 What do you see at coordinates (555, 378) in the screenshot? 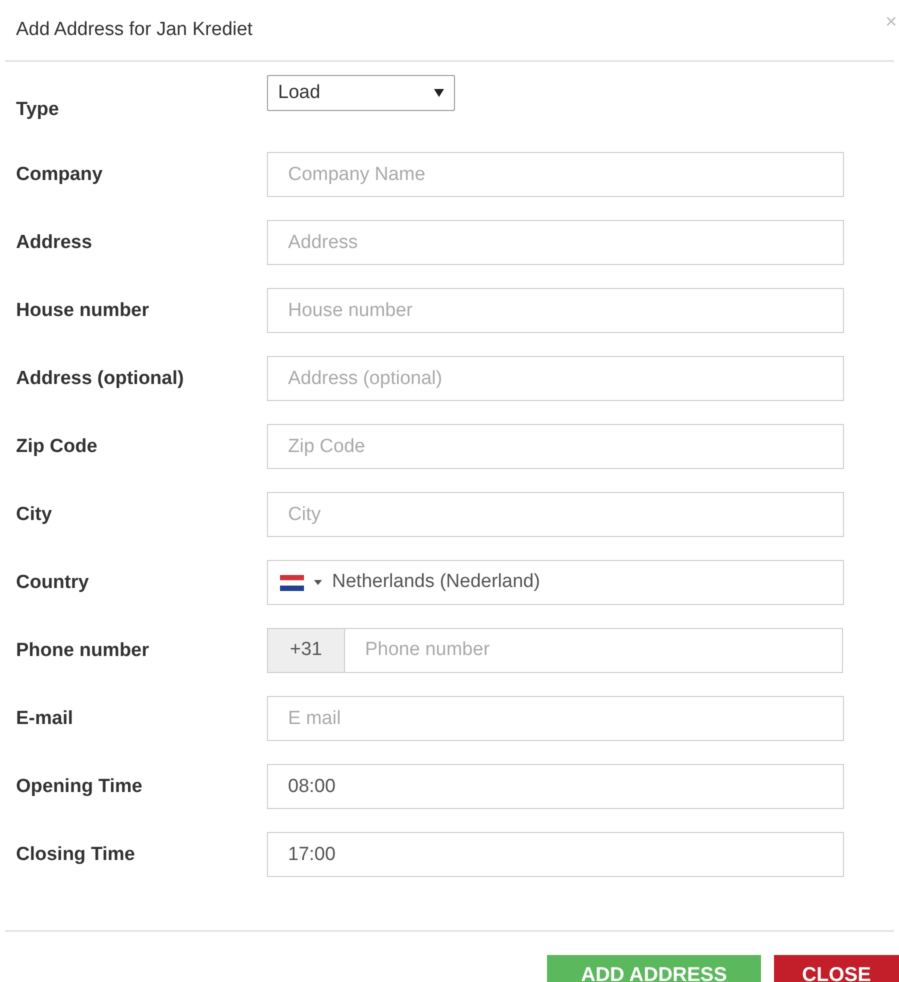
I see `input-field: Address (optional)` at bounding box center [555, 378].